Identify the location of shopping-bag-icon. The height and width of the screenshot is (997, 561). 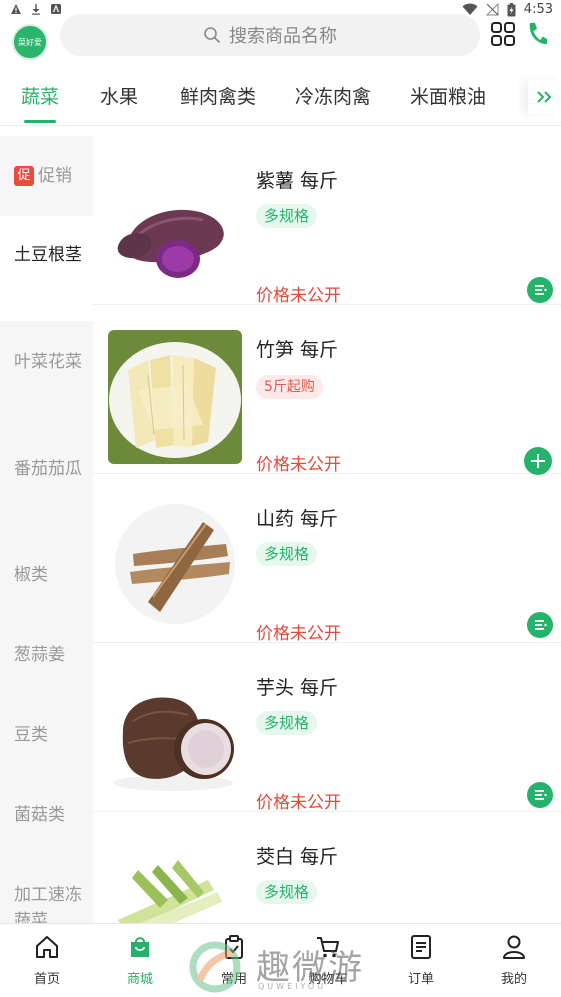
(140, 947).